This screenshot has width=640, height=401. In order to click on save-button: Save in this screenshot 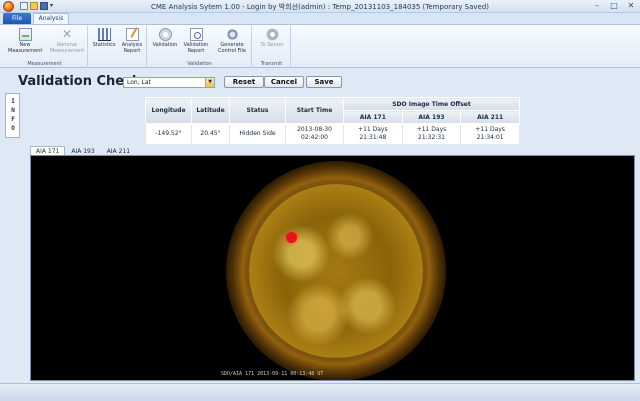, I will do `click(324, 82)`.